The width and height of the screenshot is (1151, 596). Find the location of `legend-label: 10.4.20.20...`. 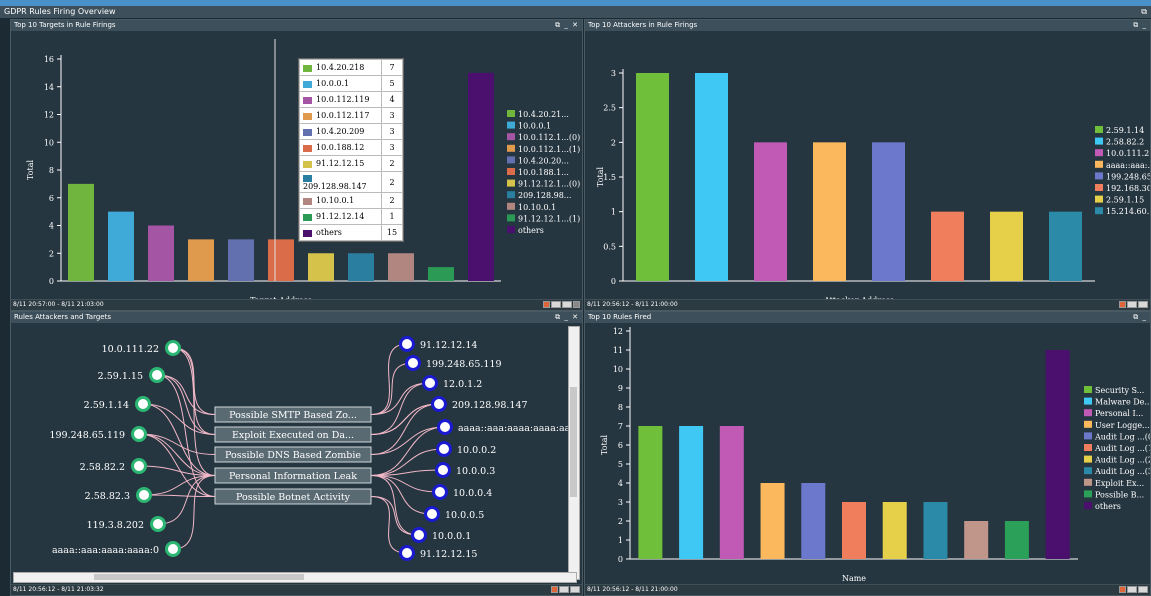

legend-label: 10.4.20.20... is located at coordinates (543, 160).